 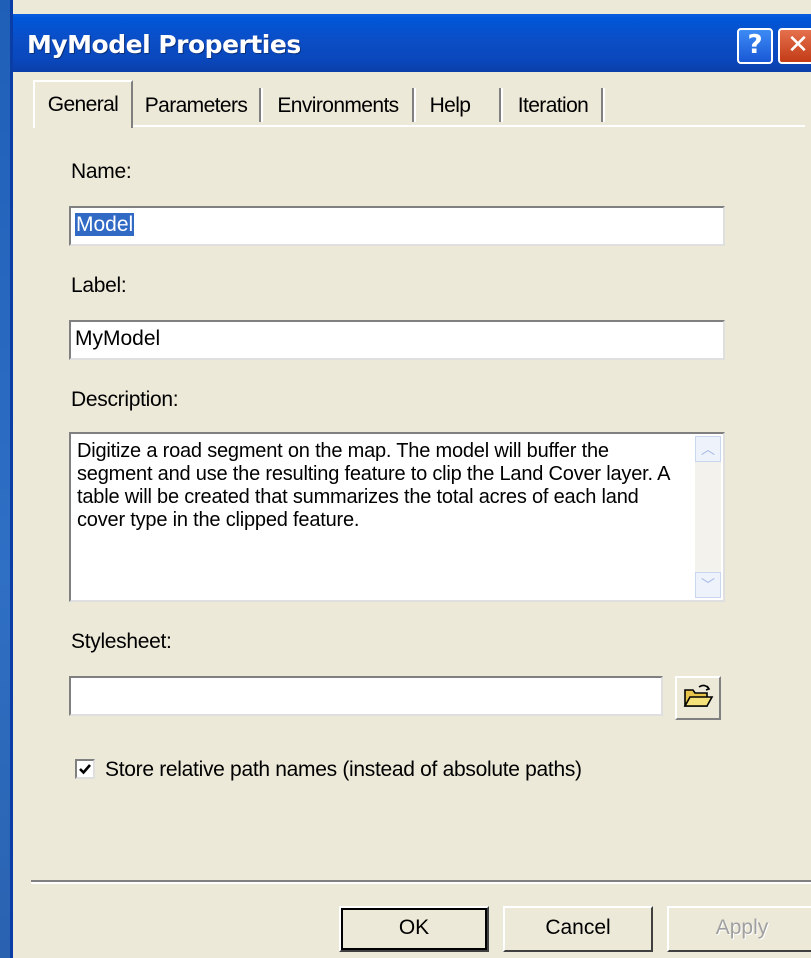 I want to click on close-button: ✕, so click(x=794, y=46).